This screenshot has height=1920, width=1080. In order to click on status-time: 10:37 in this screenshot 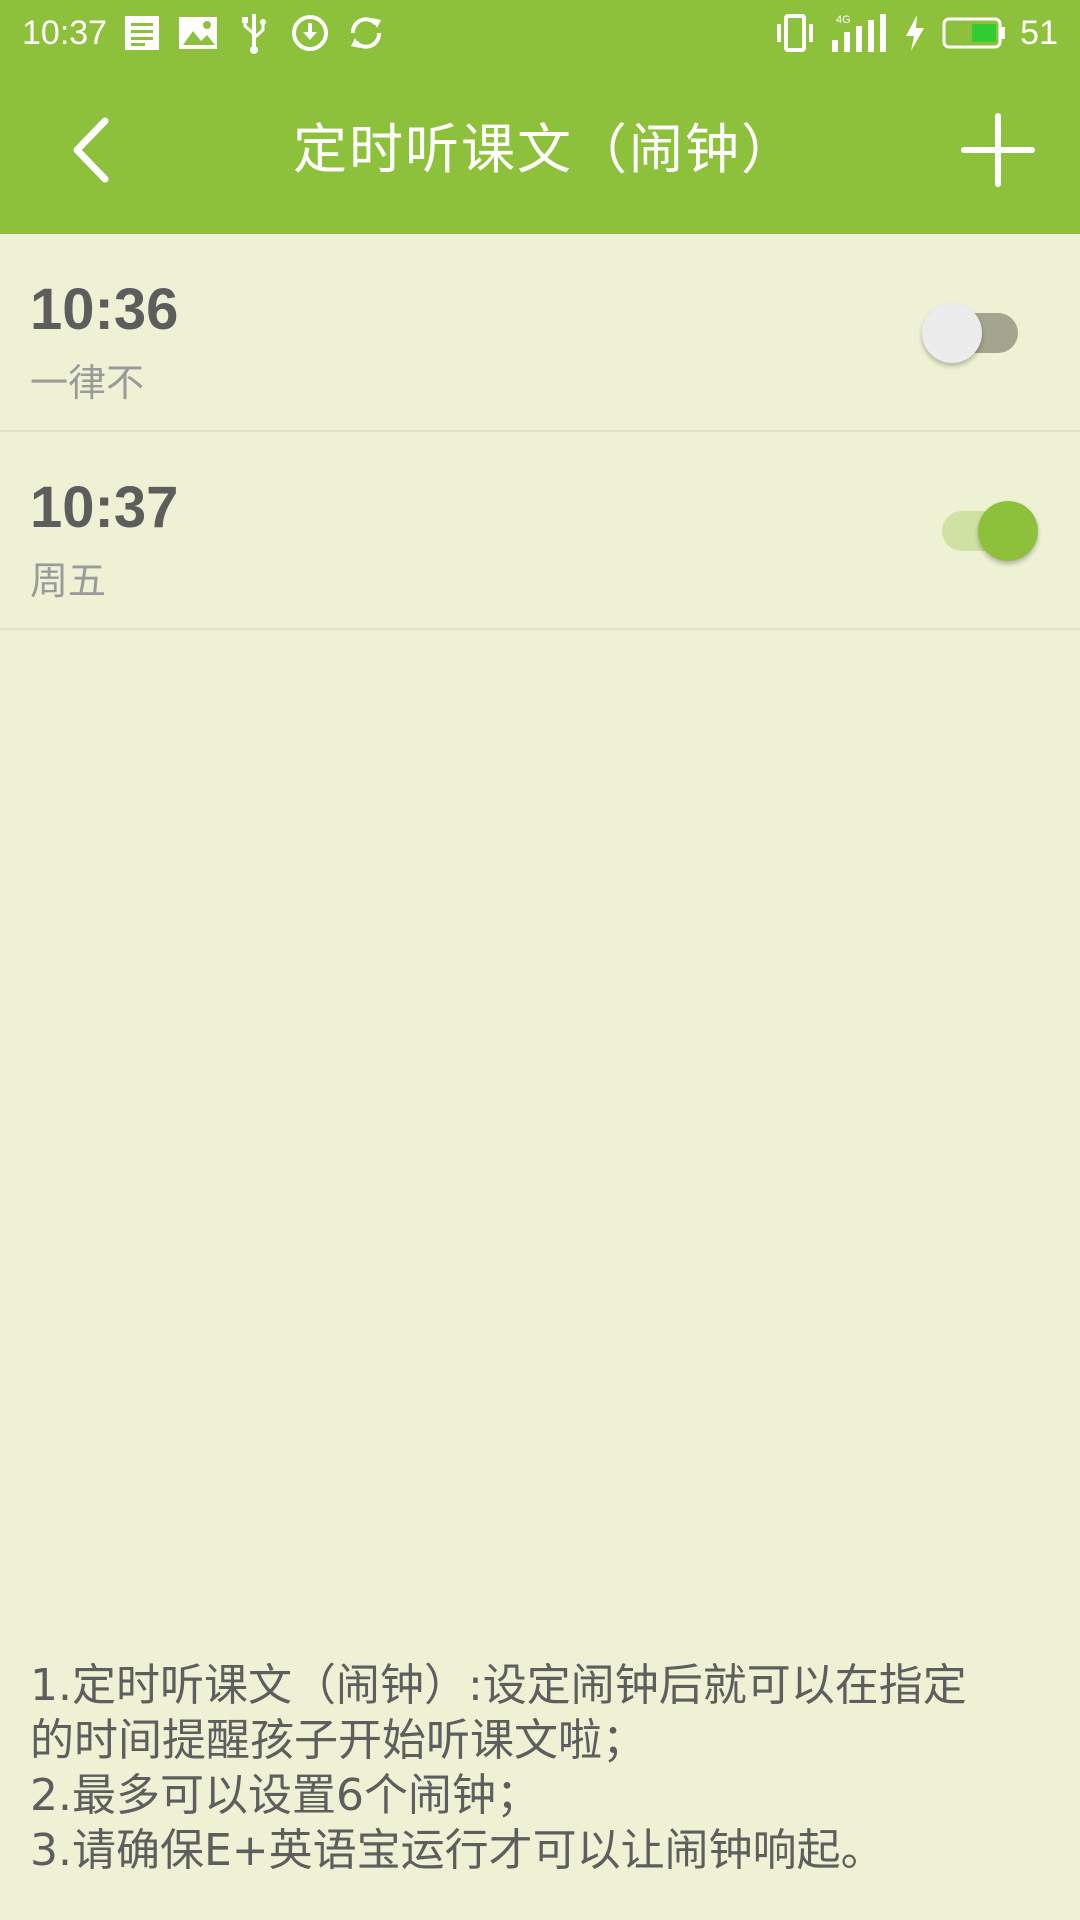, I will do `click(65, 32)`.